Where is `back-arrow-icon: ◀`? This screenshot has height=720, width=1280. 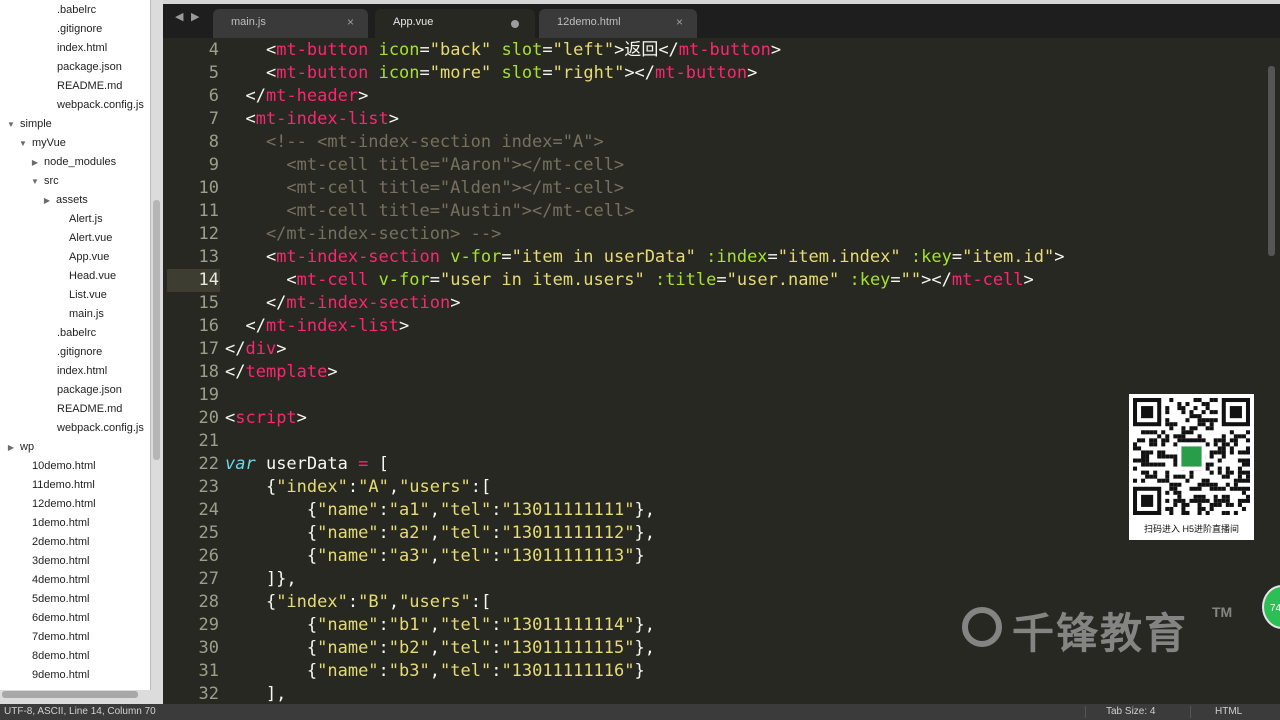
back-arrow-icon: ◀ is located at coordinates (179, 16).